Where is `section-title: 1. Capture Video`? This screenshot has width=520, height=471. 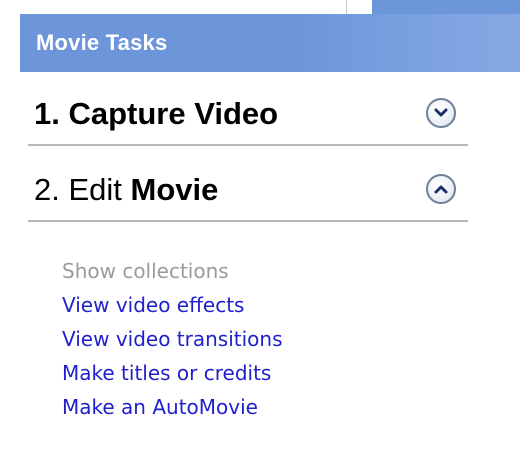
section-title: 1. Capture Video is located at coordinates (156, 114).